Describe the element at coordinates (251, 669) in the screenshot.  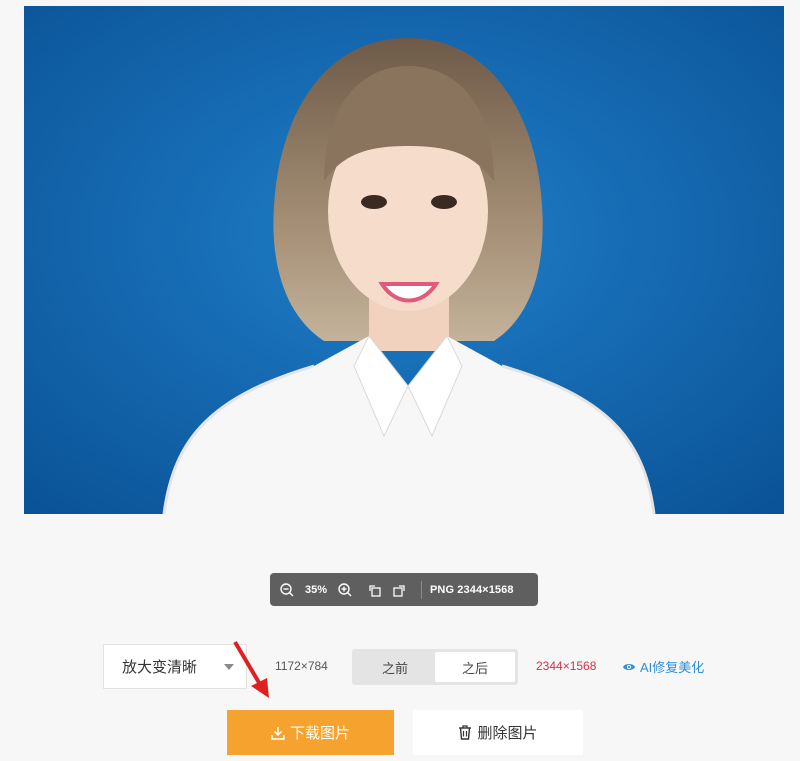
I see `red-arrow-annotation` at that location.